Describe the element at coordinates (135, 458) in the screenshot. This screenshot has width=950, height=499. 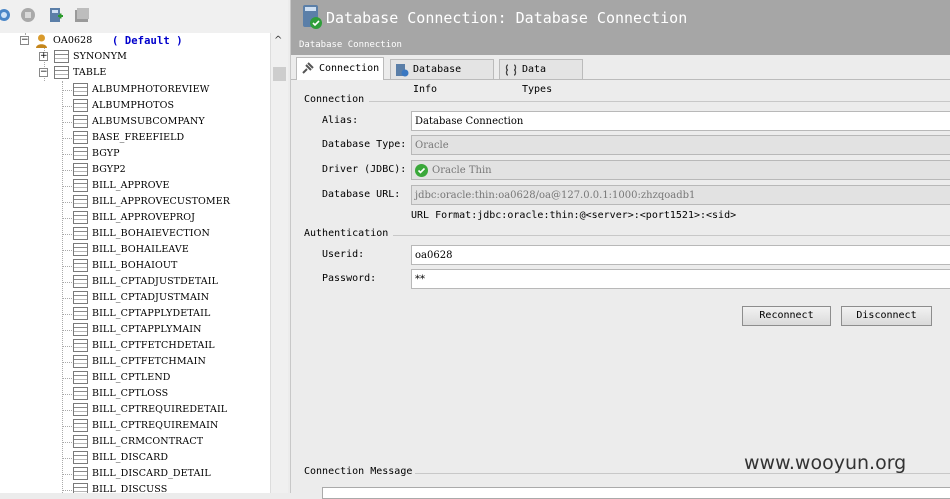
I see `table-node: BILL_DISCARD` at that location.